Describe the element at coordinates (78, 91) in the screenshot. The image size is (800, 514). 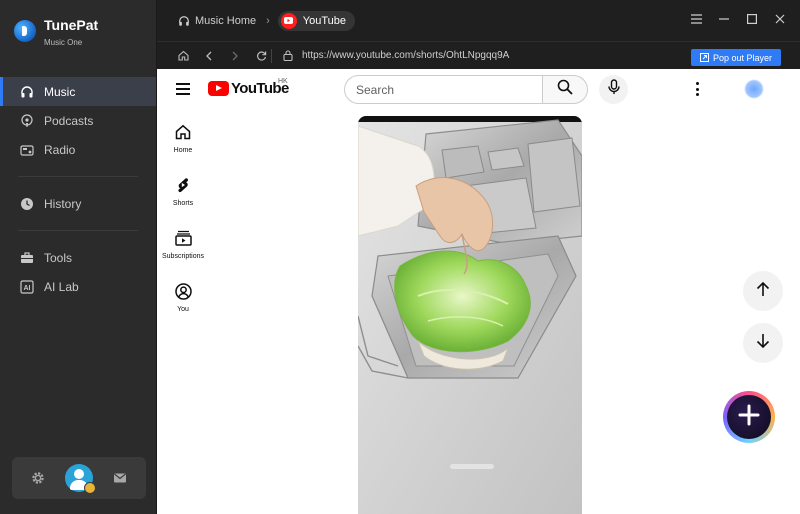
I see `sidebar-item-music: Music` at that location.